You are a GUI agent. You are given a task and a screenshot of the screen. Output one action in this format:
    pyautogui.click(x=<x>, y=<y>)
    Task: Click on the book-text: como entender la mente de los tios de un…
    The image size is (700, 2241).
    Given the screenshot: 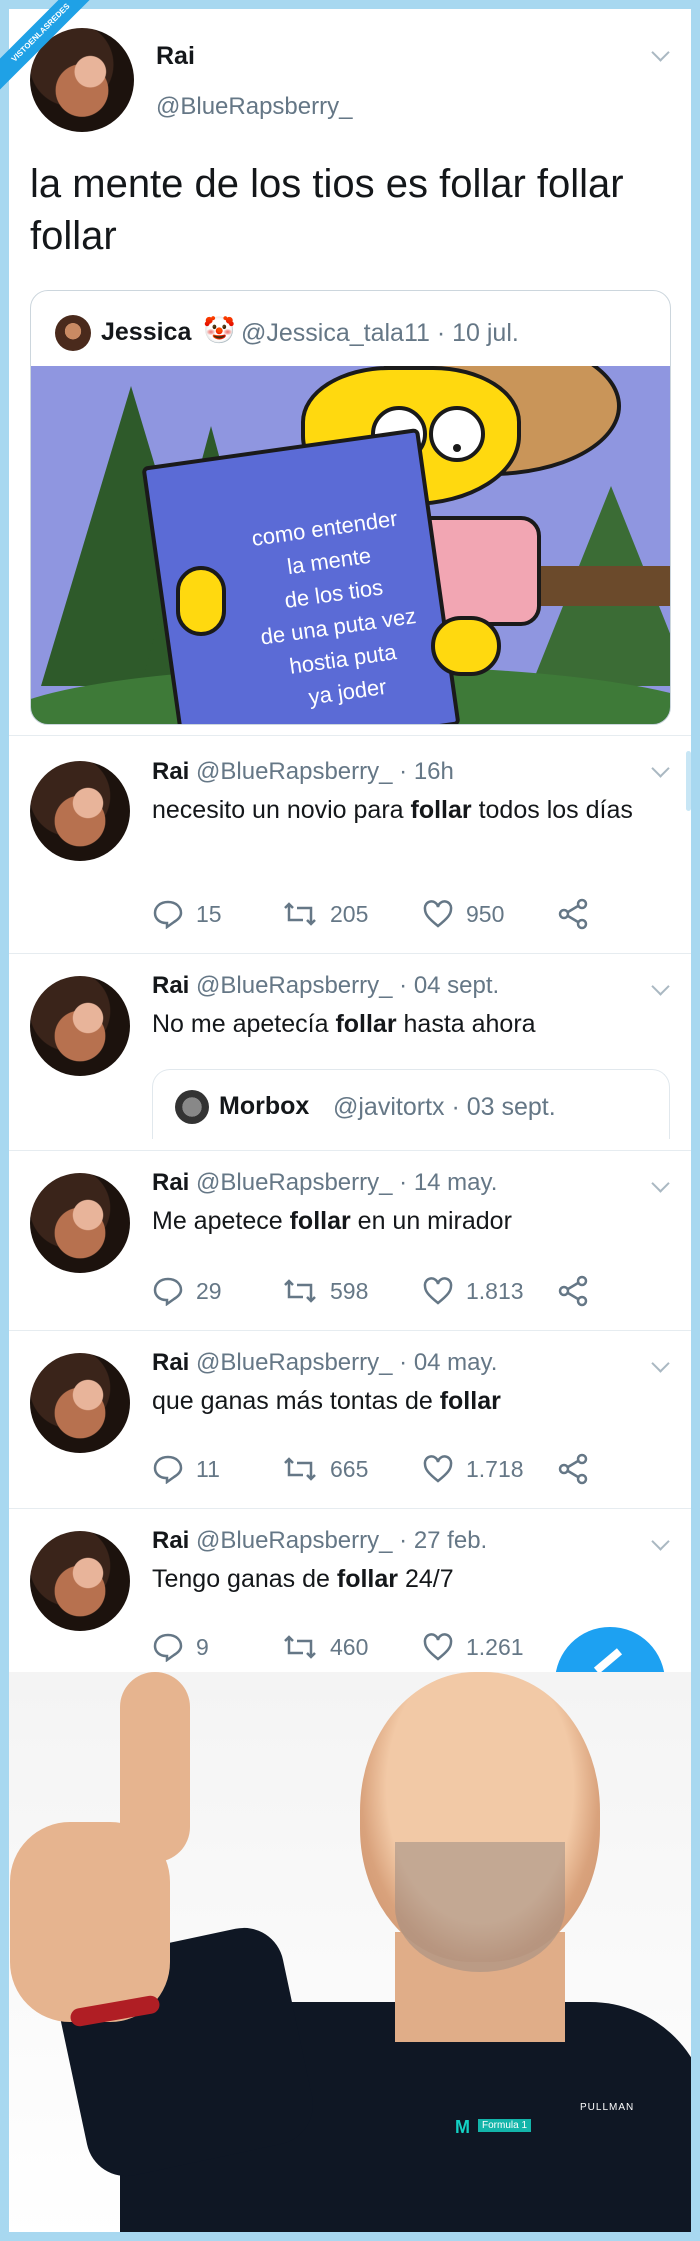 What is the action you would take?
    pyautogui.click(x=334, y=607)
    